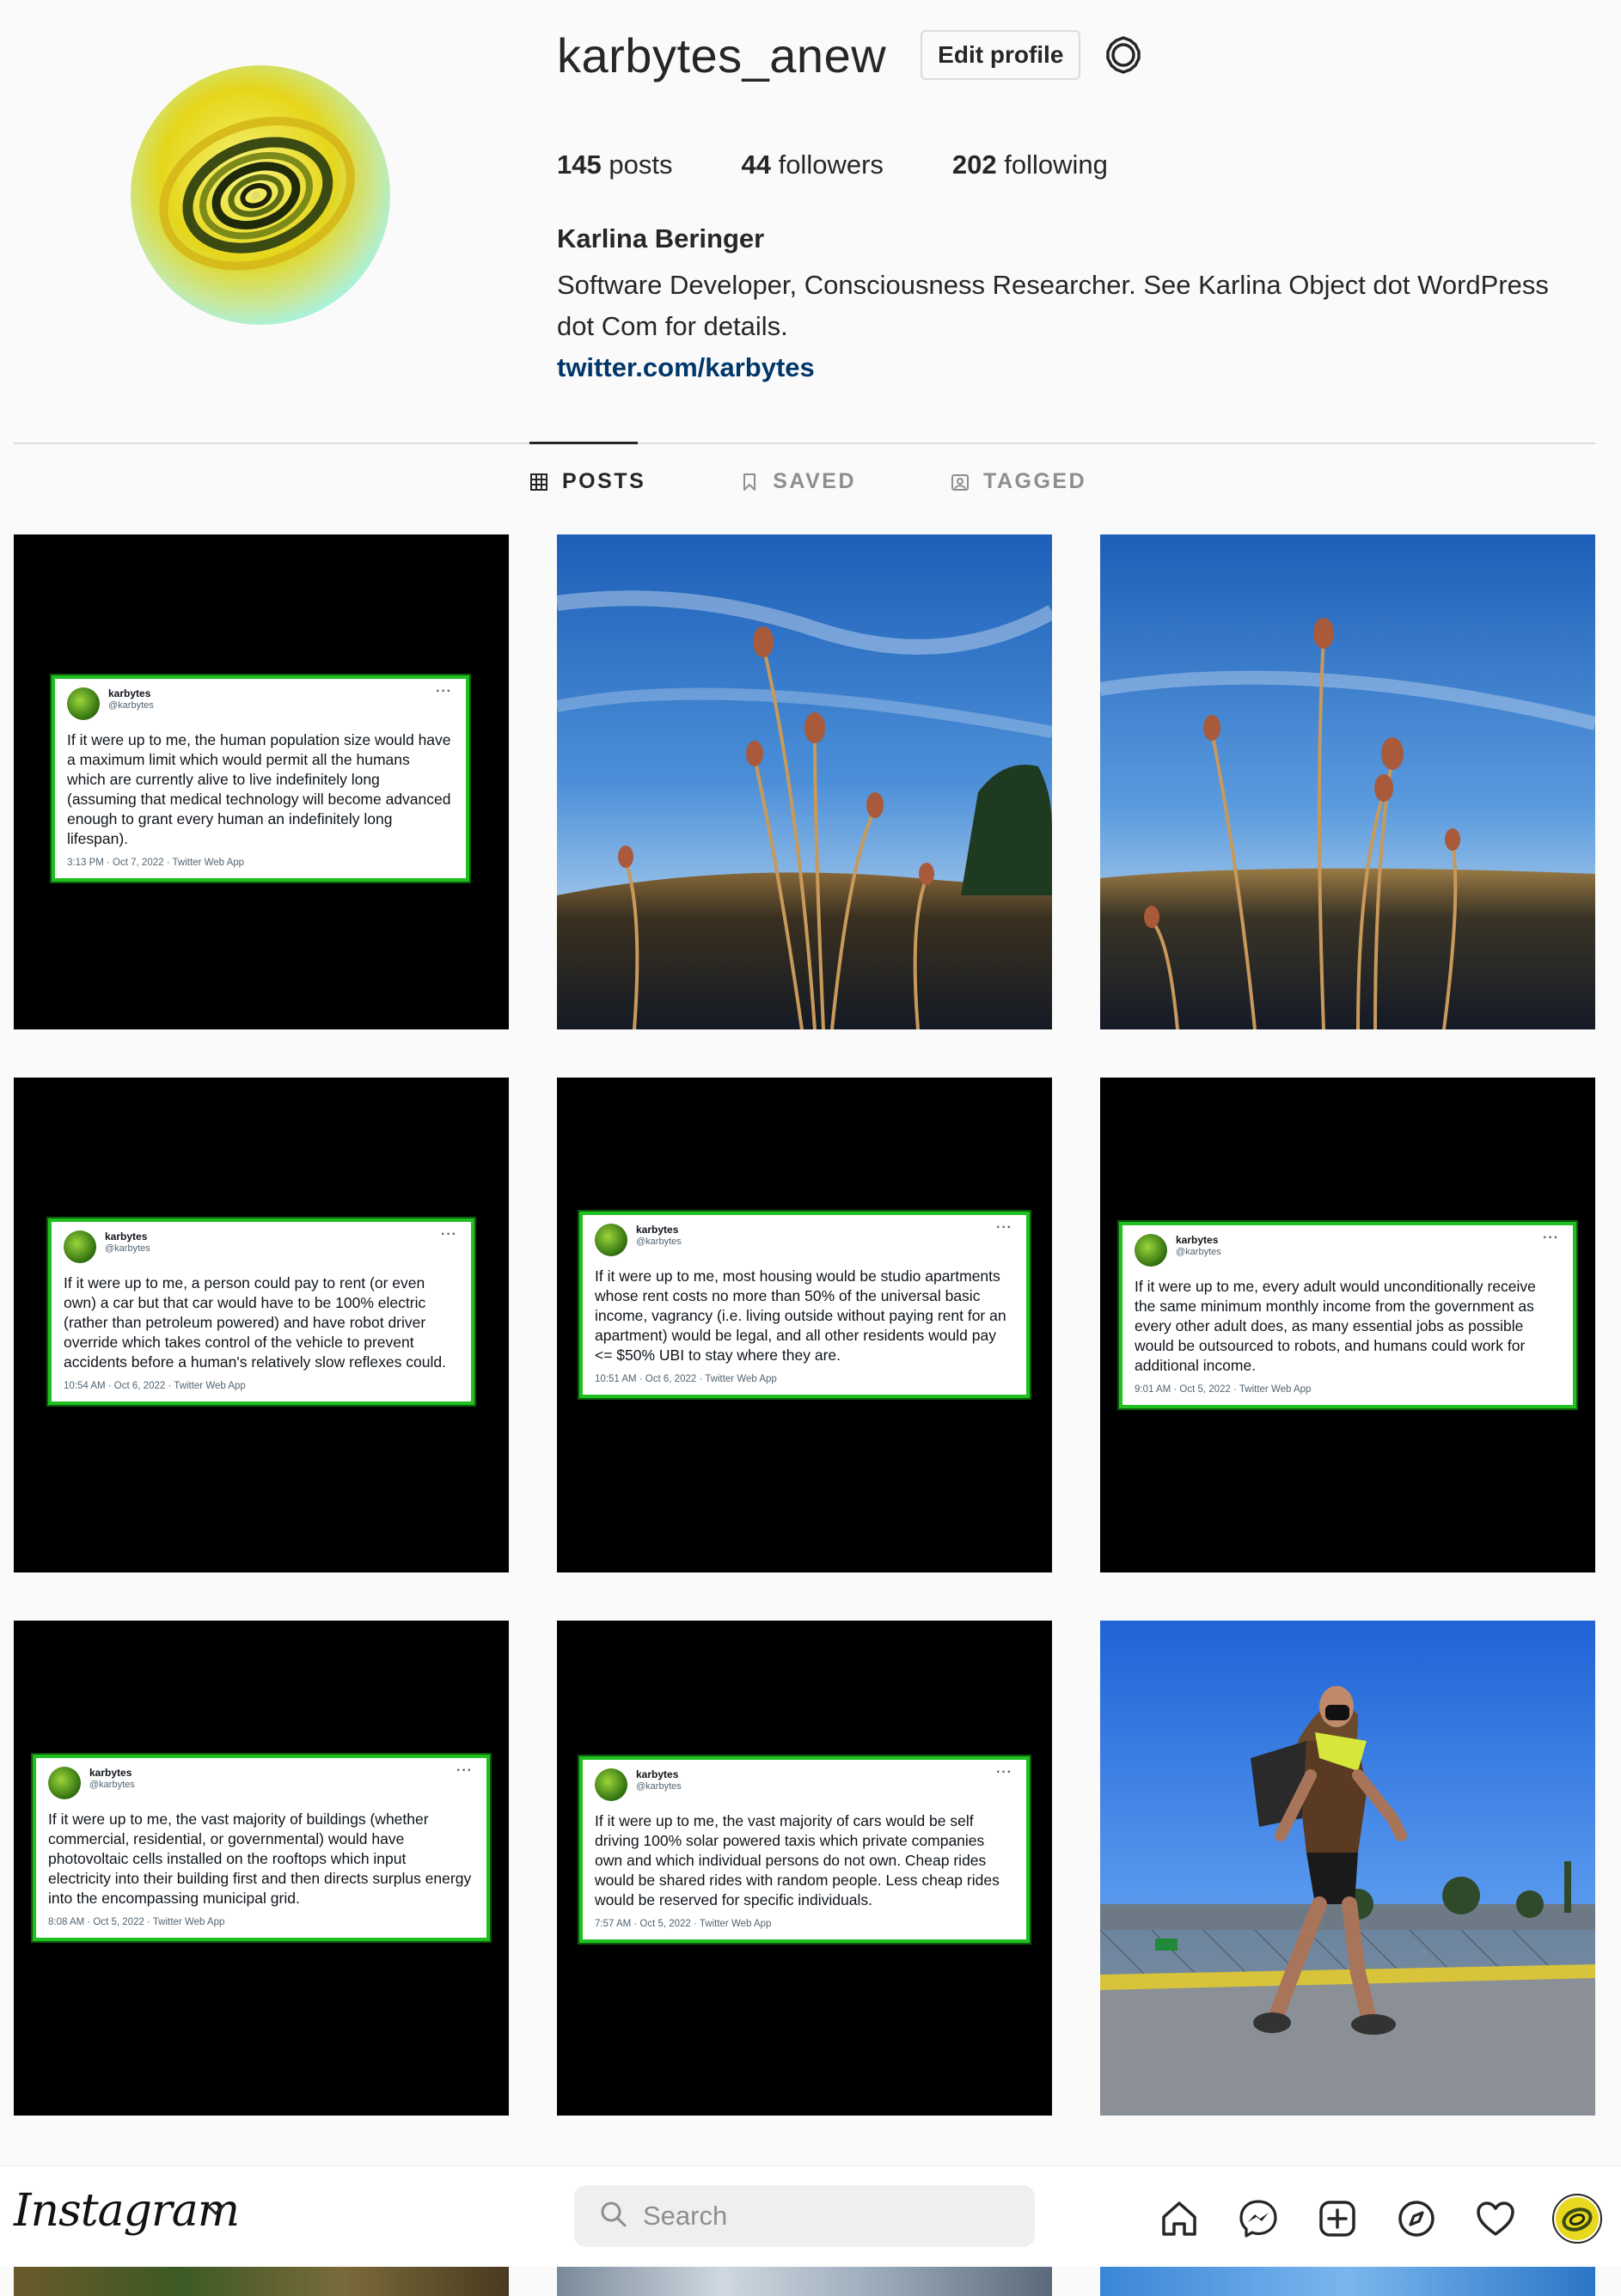 The height and width of the screenshot is (2296, 1621). I want to click on posts-count: 145, so click(579, 165).